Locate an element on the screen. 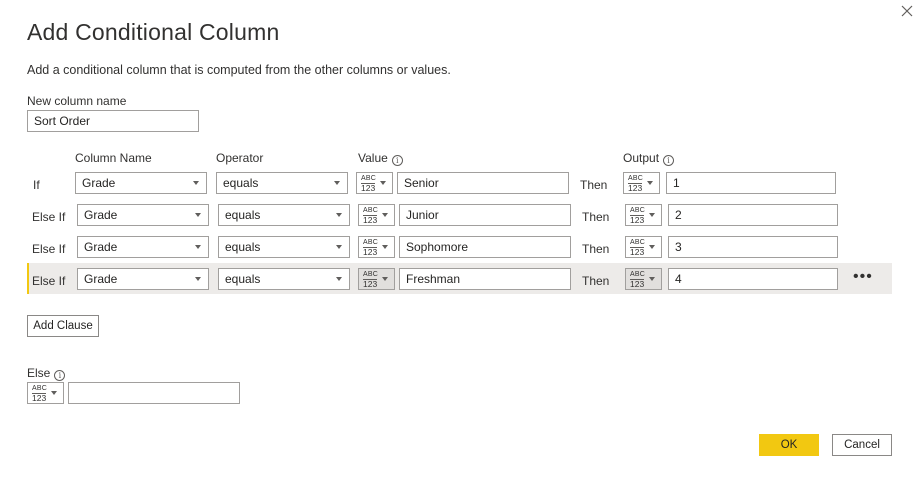 This screenshot has width=923, height=482. new-column-name-input: Sort Order is located at coordinates (113, 121).